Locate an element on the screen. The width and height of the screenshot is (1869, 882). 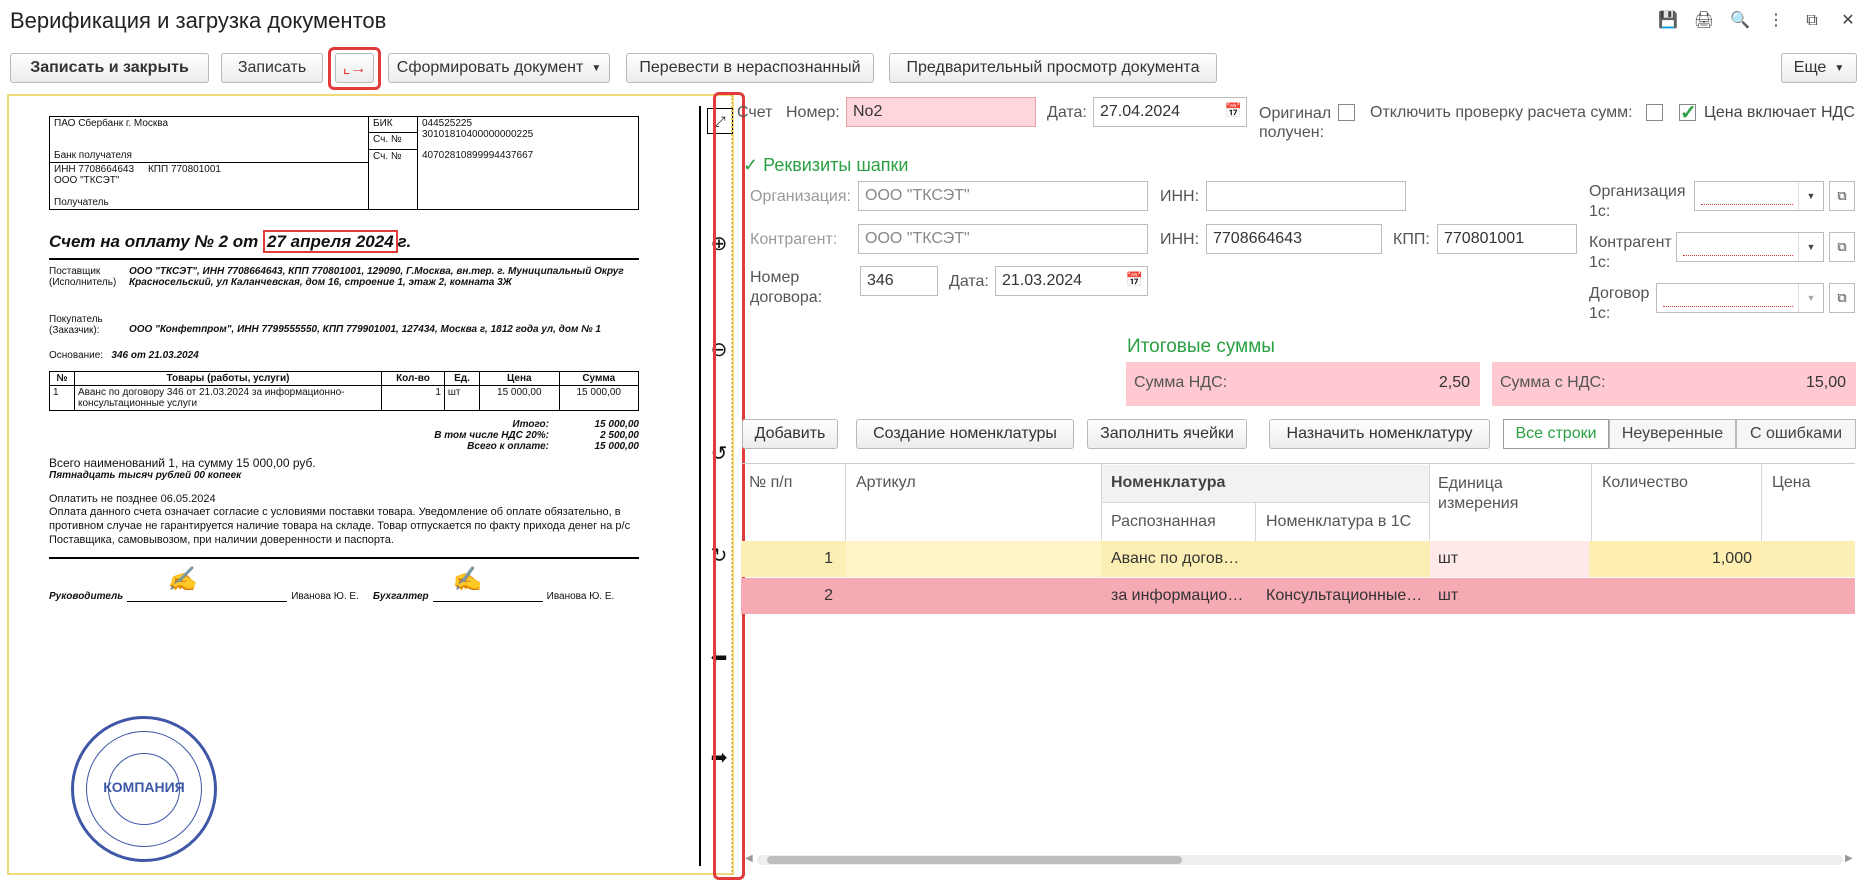
header-article: Артикул is located at coordinates (886, 483).